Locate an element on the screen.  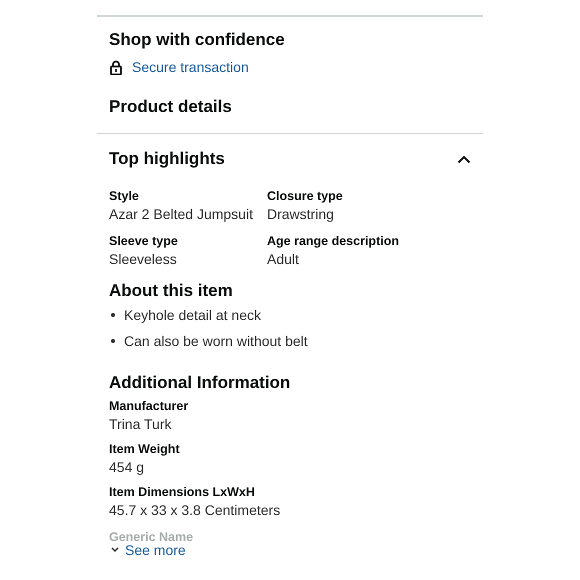
see-more-link: See more is located at coordinates (148, 550).